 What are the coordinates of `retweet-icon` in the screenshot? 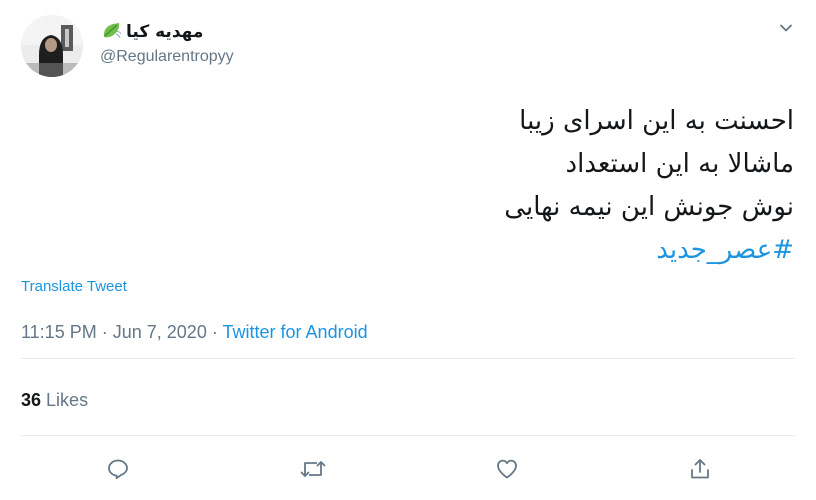 It's located at (313, 469).